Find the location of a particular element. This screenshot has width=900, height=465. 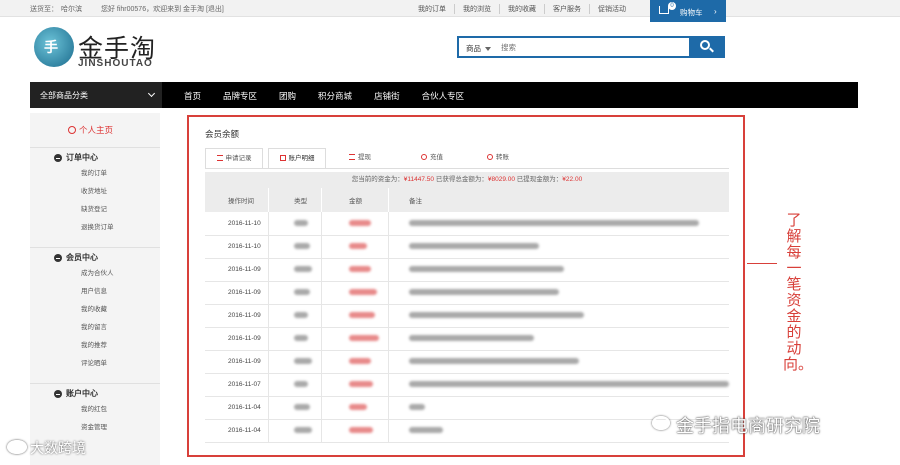

withdrawn-amount: ¥22.00 is located at coordinates (572, 179).